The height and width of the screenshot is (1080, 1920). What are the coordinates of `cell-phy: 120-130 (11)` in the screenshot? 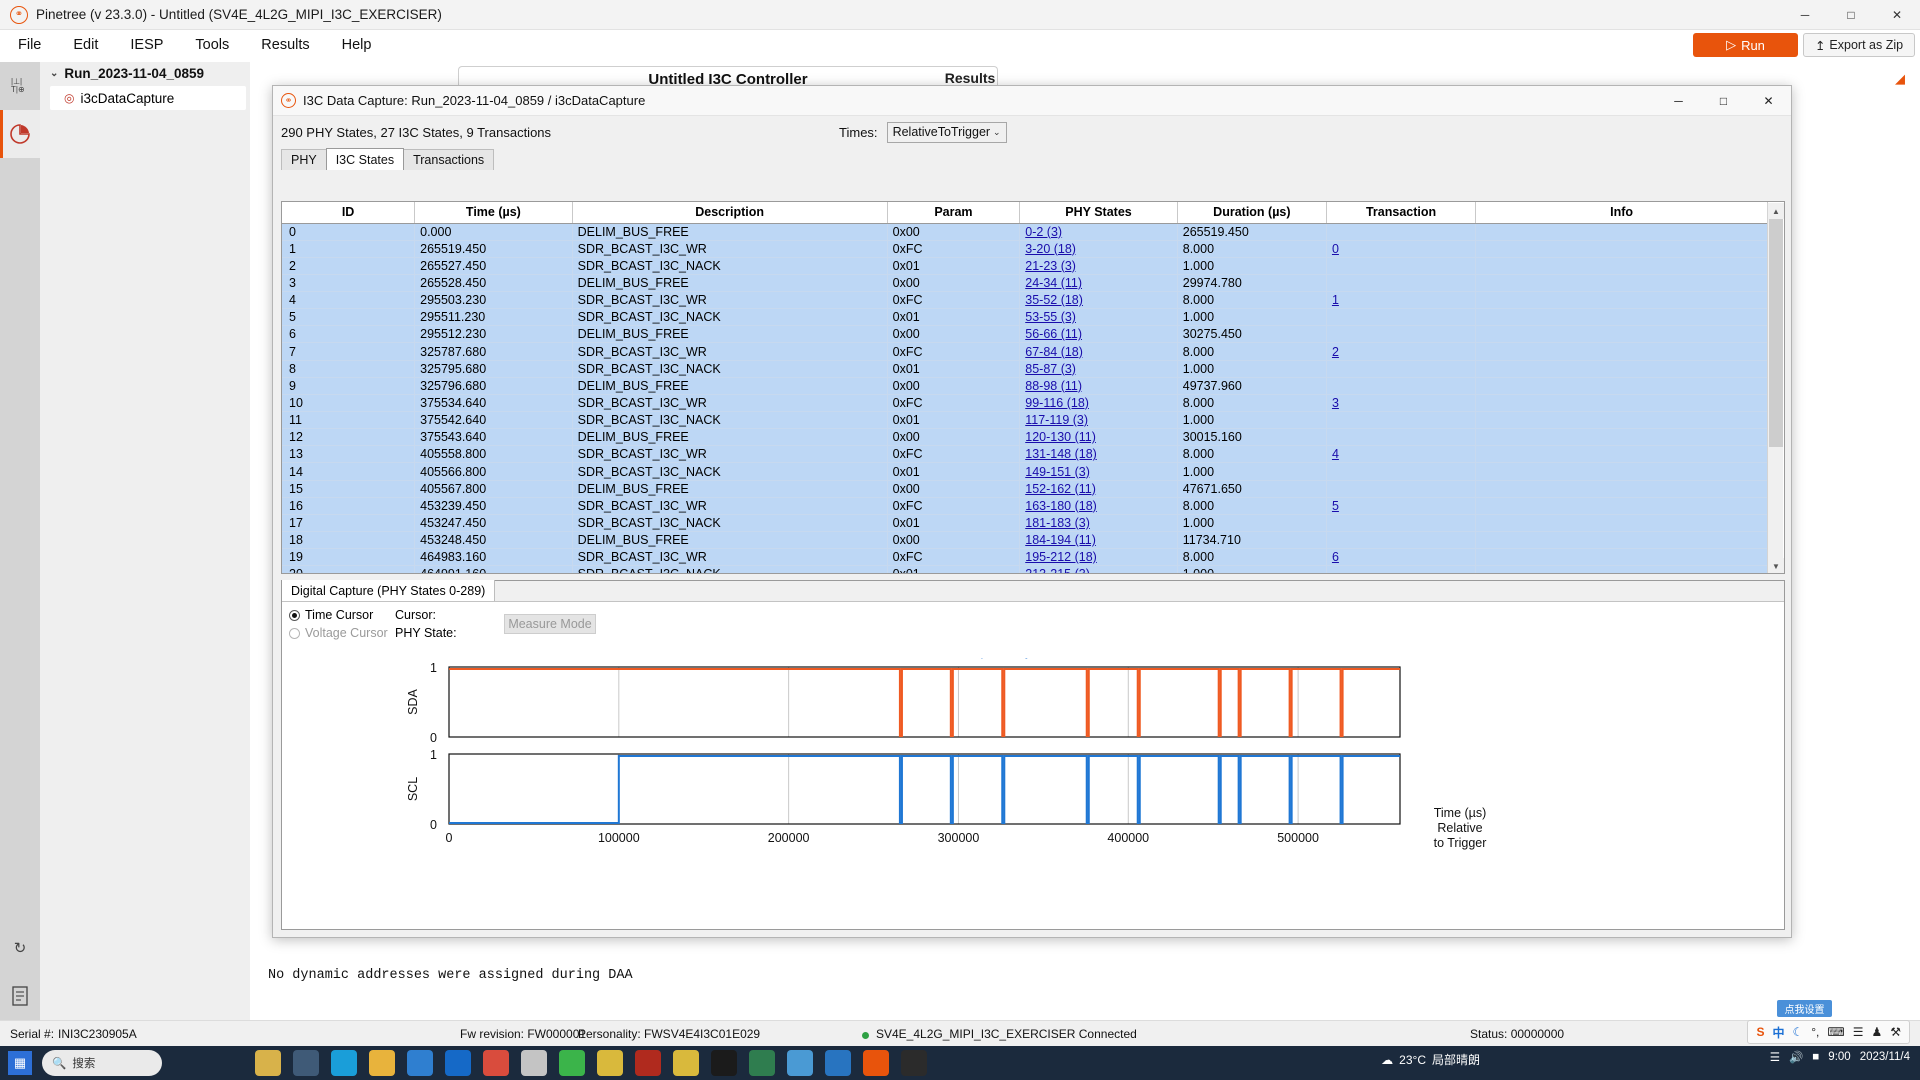 It's located at (1098, 437).